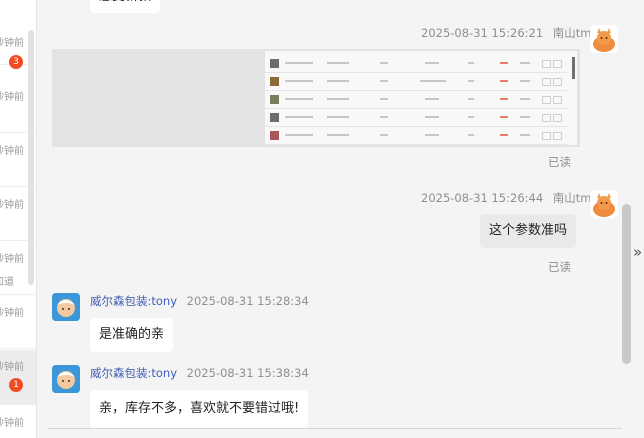  Describe the element at coordinates (247, 373) in the screenshot. I see `message-time: 2025-08-31 15:38:34` at that location.